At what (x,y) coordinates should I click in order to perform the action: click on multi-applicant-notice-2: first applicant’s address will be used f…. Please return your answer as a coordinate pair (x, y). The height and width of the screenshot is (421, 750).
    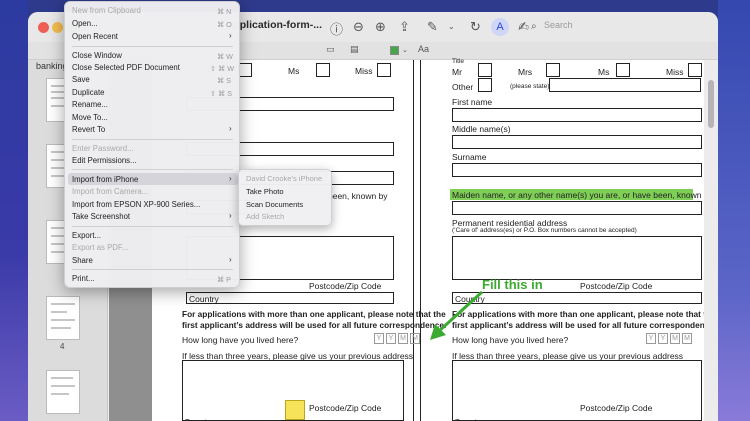
    Looking at the image, I should click on (314, 325).